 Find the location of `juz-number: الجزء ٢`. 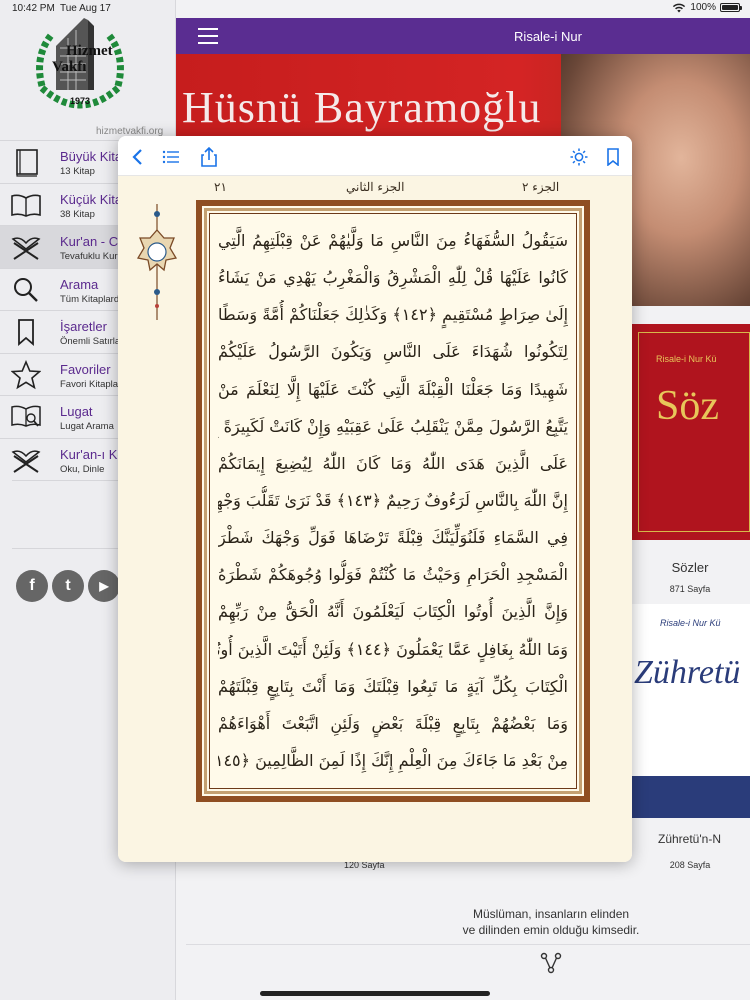

juz-number: الجزء ٢ is located at coordinates (541, 187).